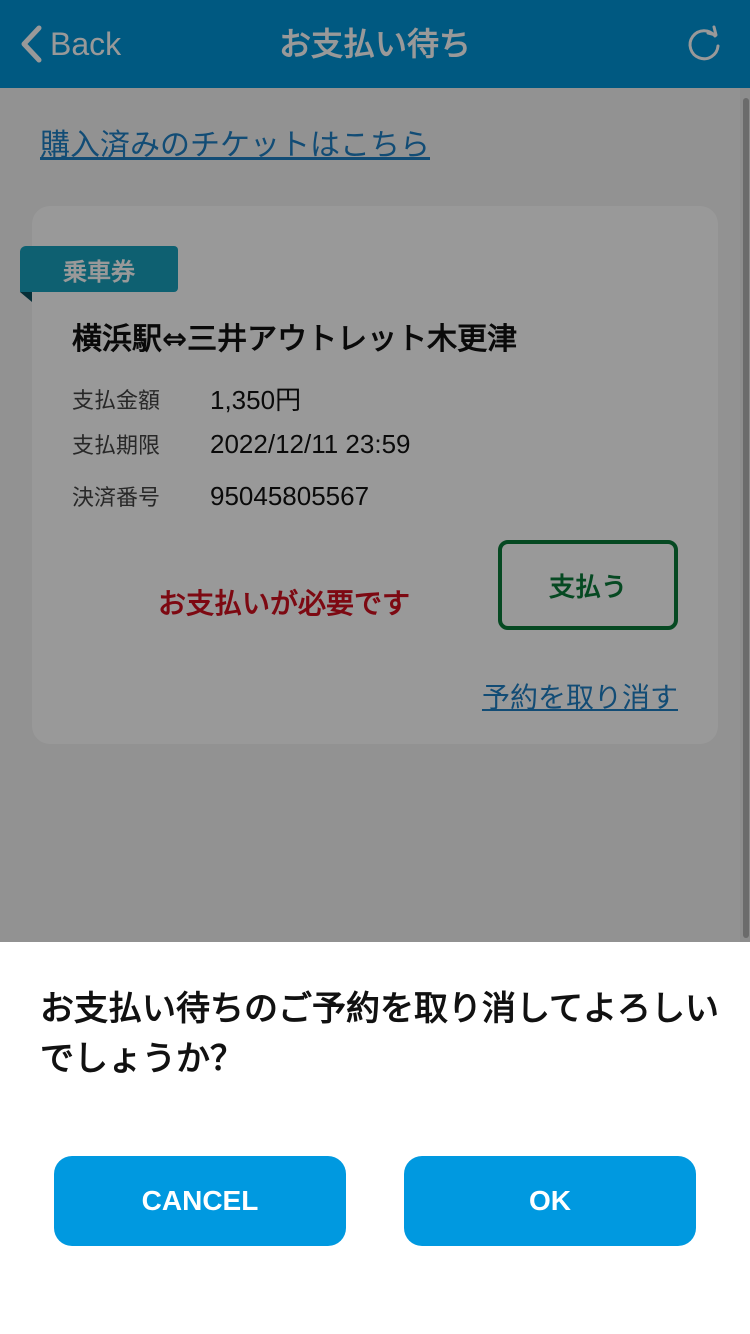 The height and width of the screenshot is (1334, 750). I want to click on ok-button: OK, so click(550, 1201).